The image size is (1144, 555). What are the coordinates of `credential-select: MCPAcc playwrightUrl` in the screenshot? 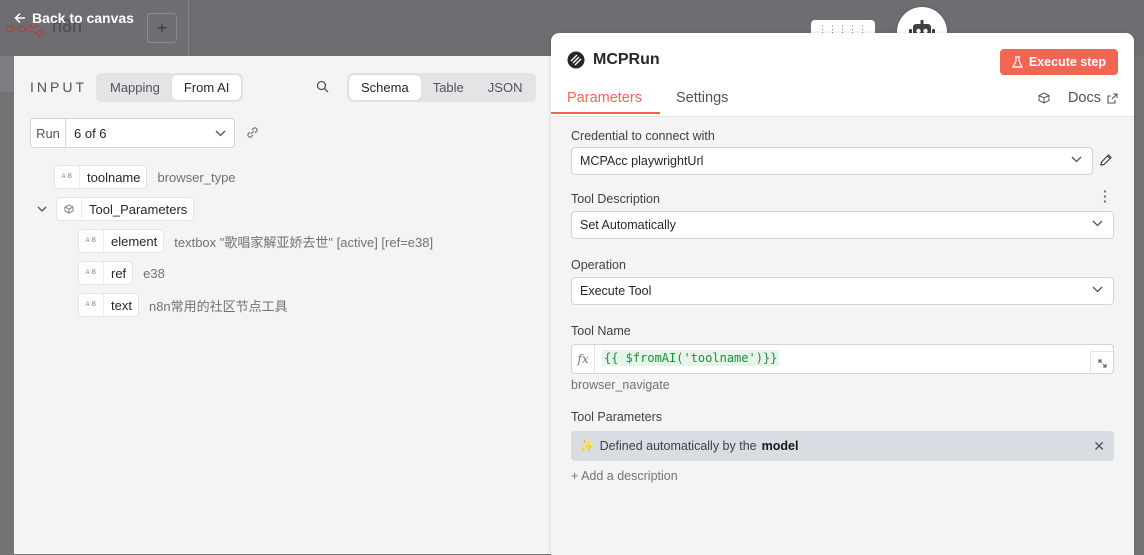 It's located at (832, 161).